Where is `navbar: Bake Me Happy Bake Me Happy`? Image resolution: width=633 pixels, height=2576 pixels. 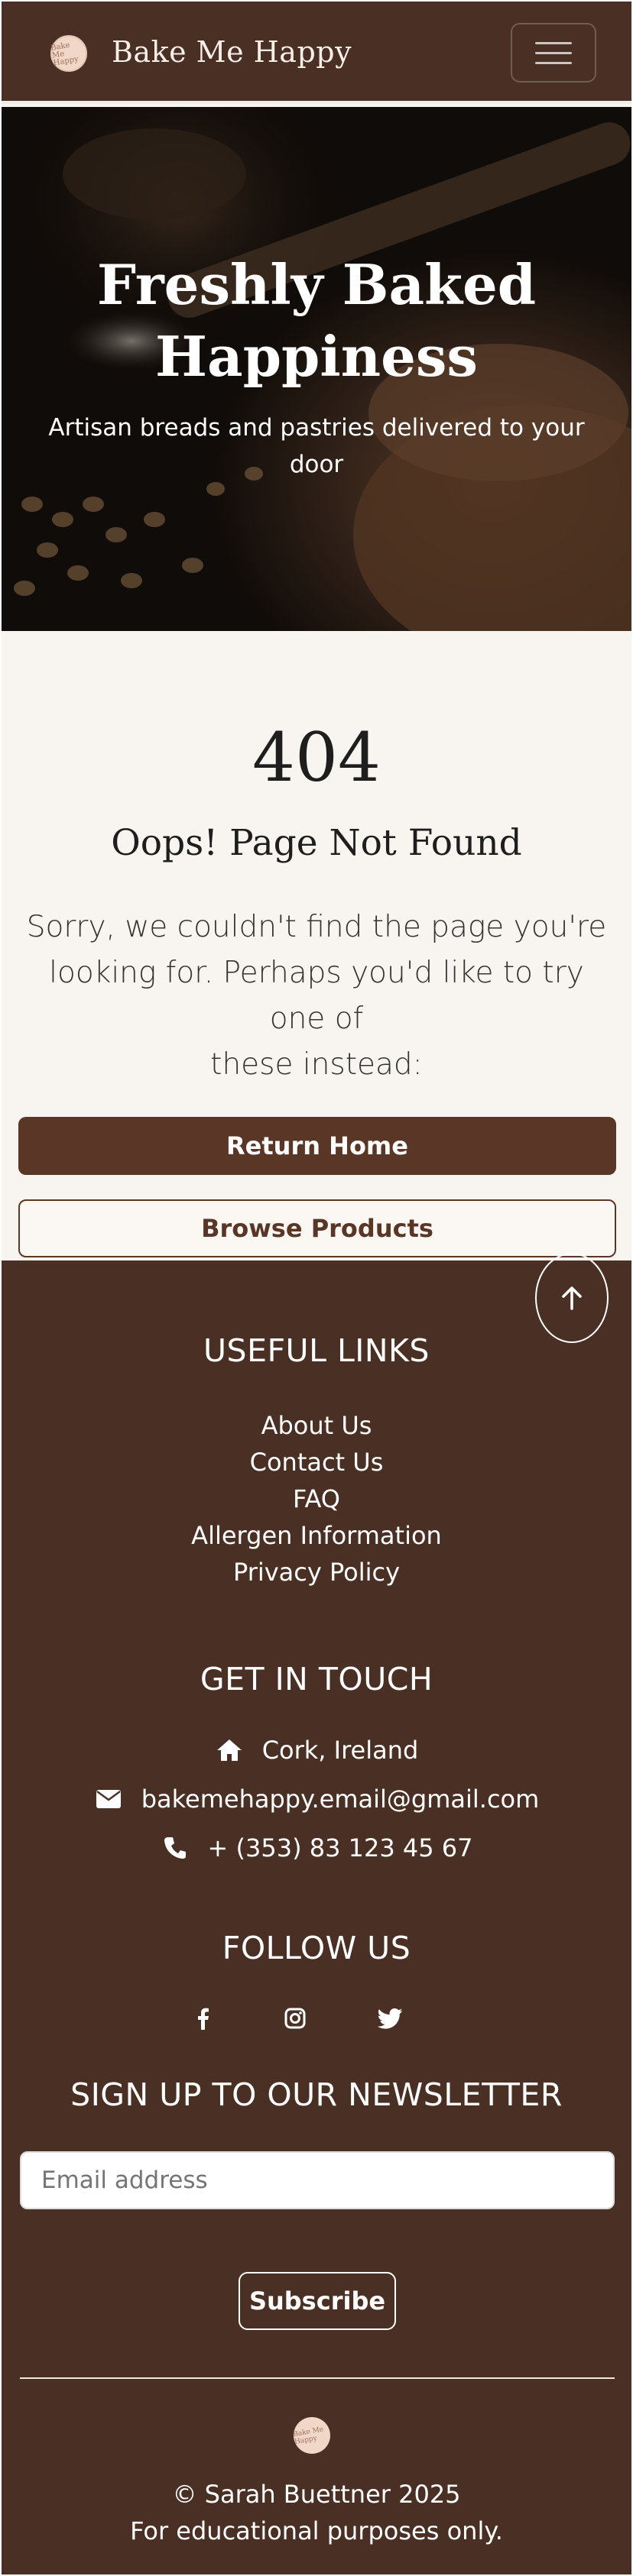 navbar: Bake Me Happy Bake Me Happy is located at coordinates (316, 53).